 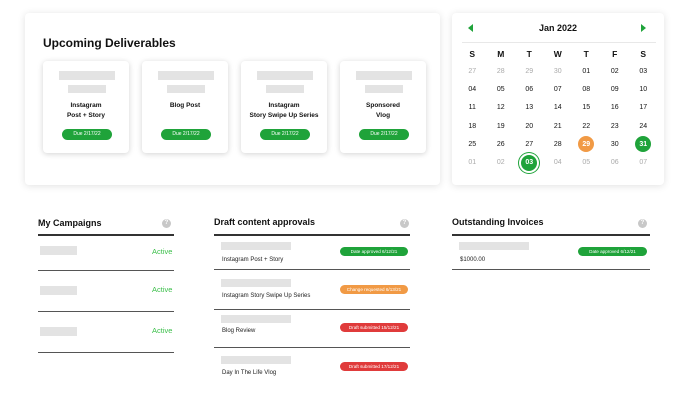 I want to click on calendar-day: 23, so click(x=615, y=126).